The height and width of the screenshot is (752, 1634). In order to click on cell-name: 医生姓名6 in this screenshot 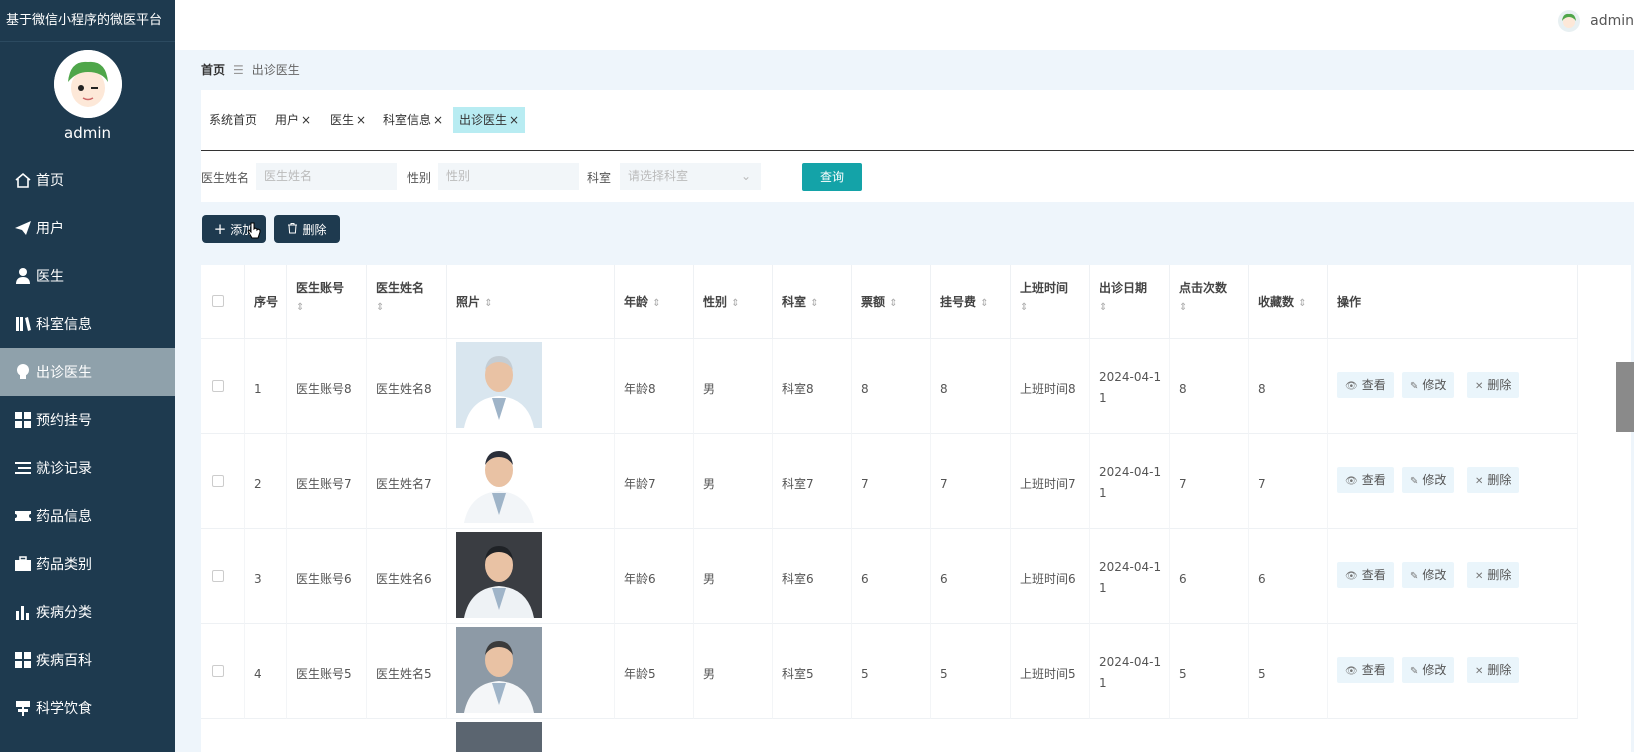, I will do `click(404, 579)`.